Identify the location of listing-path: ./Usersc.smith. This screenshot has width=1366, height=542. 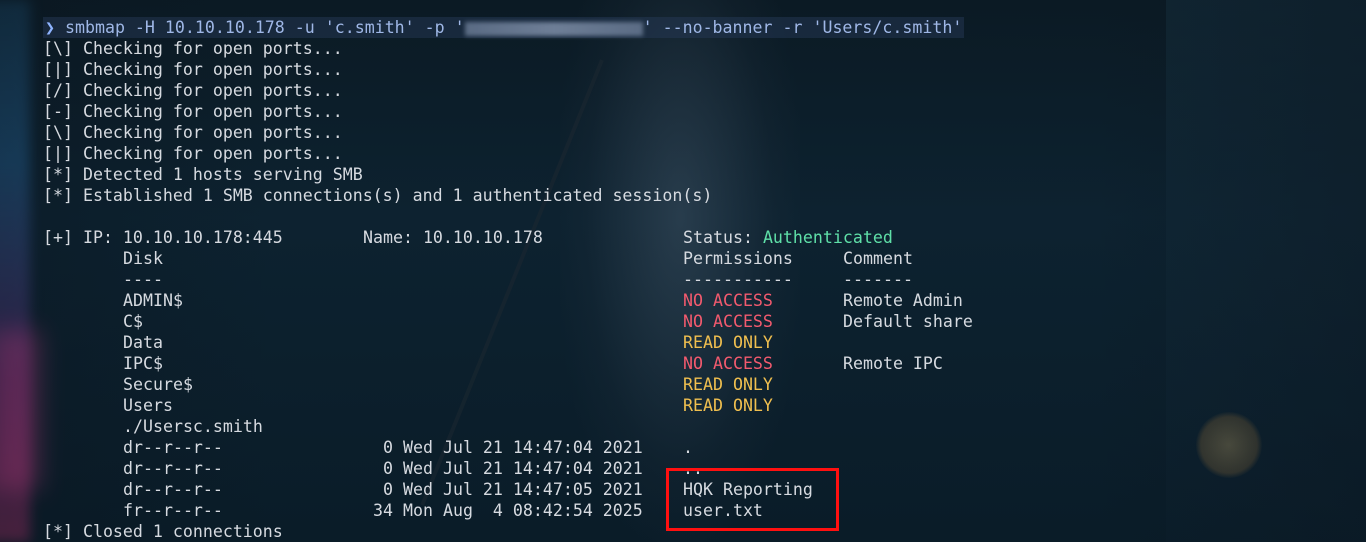
(193, 426).